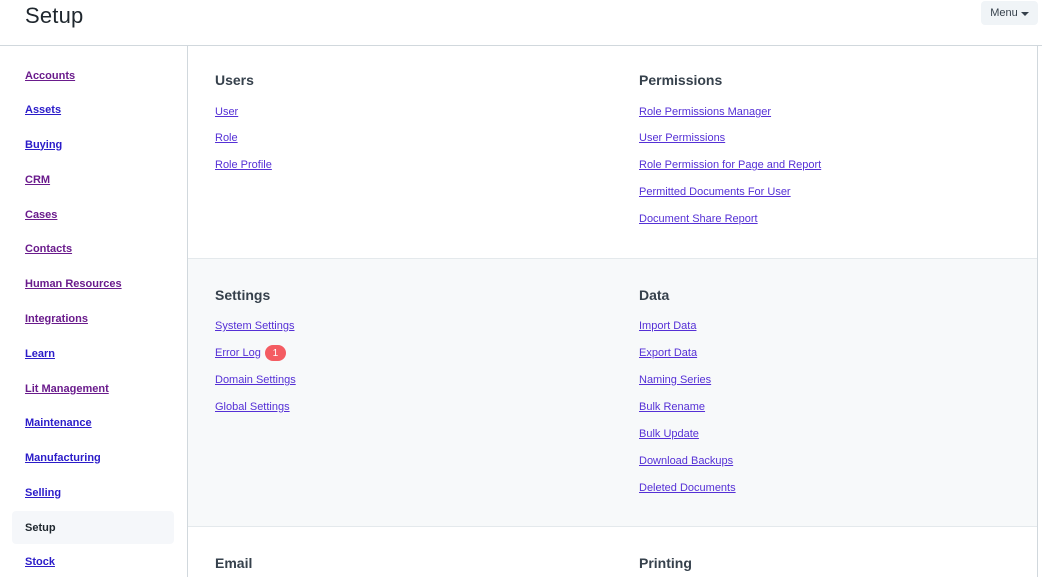 This screenshot has width=1042, height=578. I want to click on link-naming-series: Naming Series, so click(675, 380).